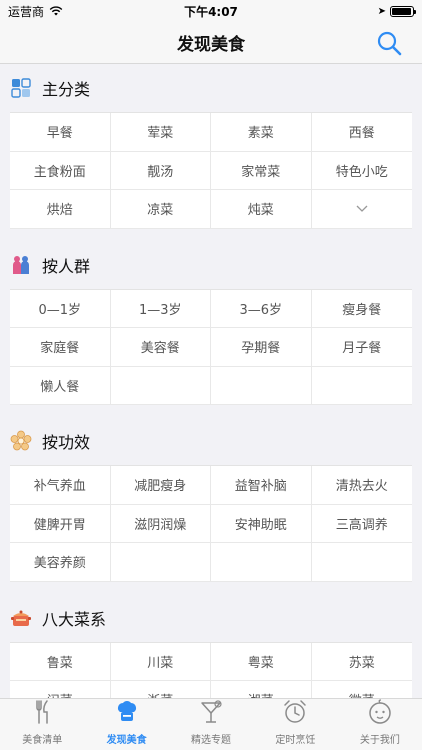 The width and height of the screenshot is (422, 750). Describe the element at coordinates (261, 485) in the screenshot. I see `category-item: 益智补脑` at that location.